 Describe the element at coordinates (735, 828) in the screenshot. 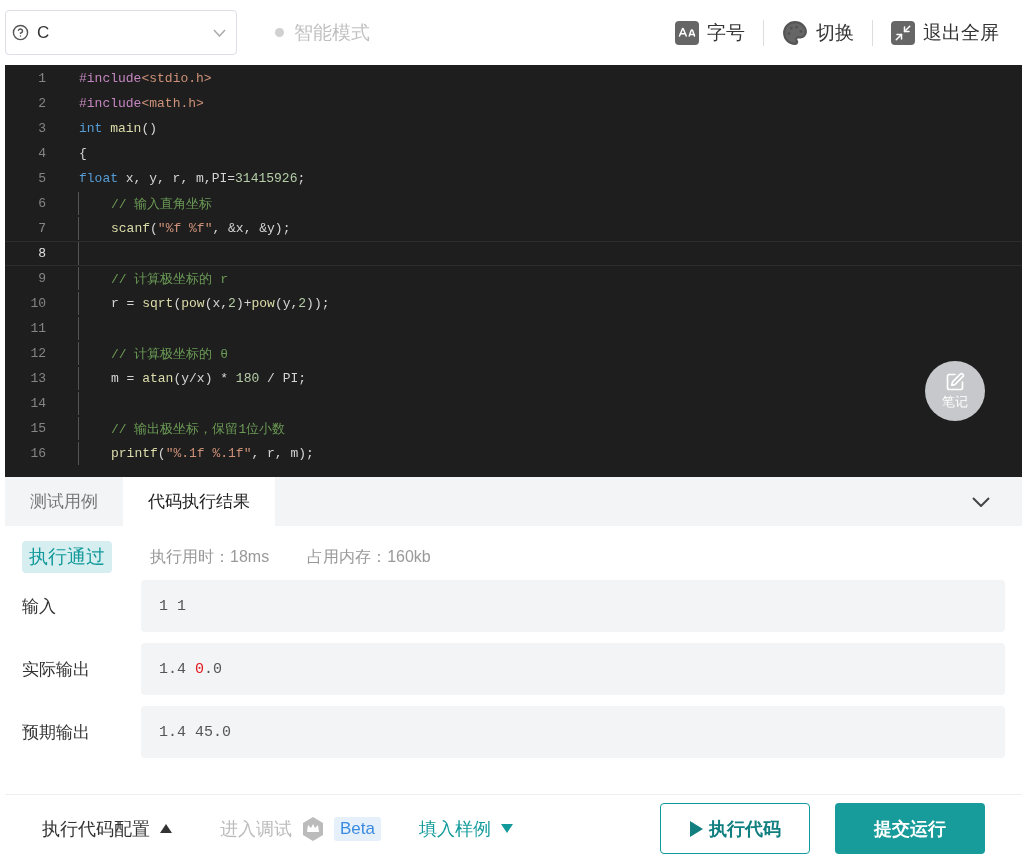

I see `run-code-button: 执行代码` at that location.